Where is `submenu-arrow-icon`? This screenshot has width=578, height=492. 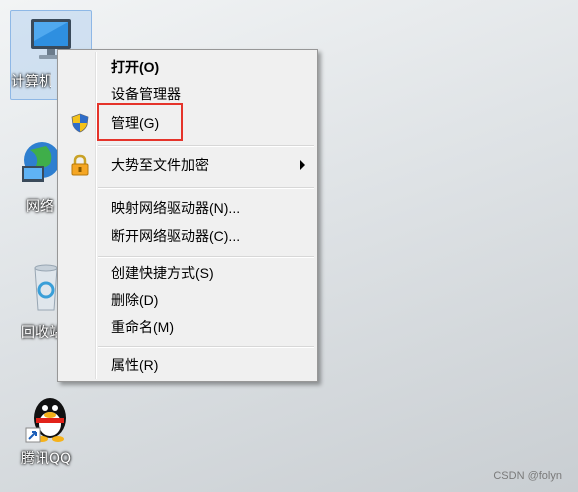
submenu-arrow-icon is located at coordinates (302, 165).